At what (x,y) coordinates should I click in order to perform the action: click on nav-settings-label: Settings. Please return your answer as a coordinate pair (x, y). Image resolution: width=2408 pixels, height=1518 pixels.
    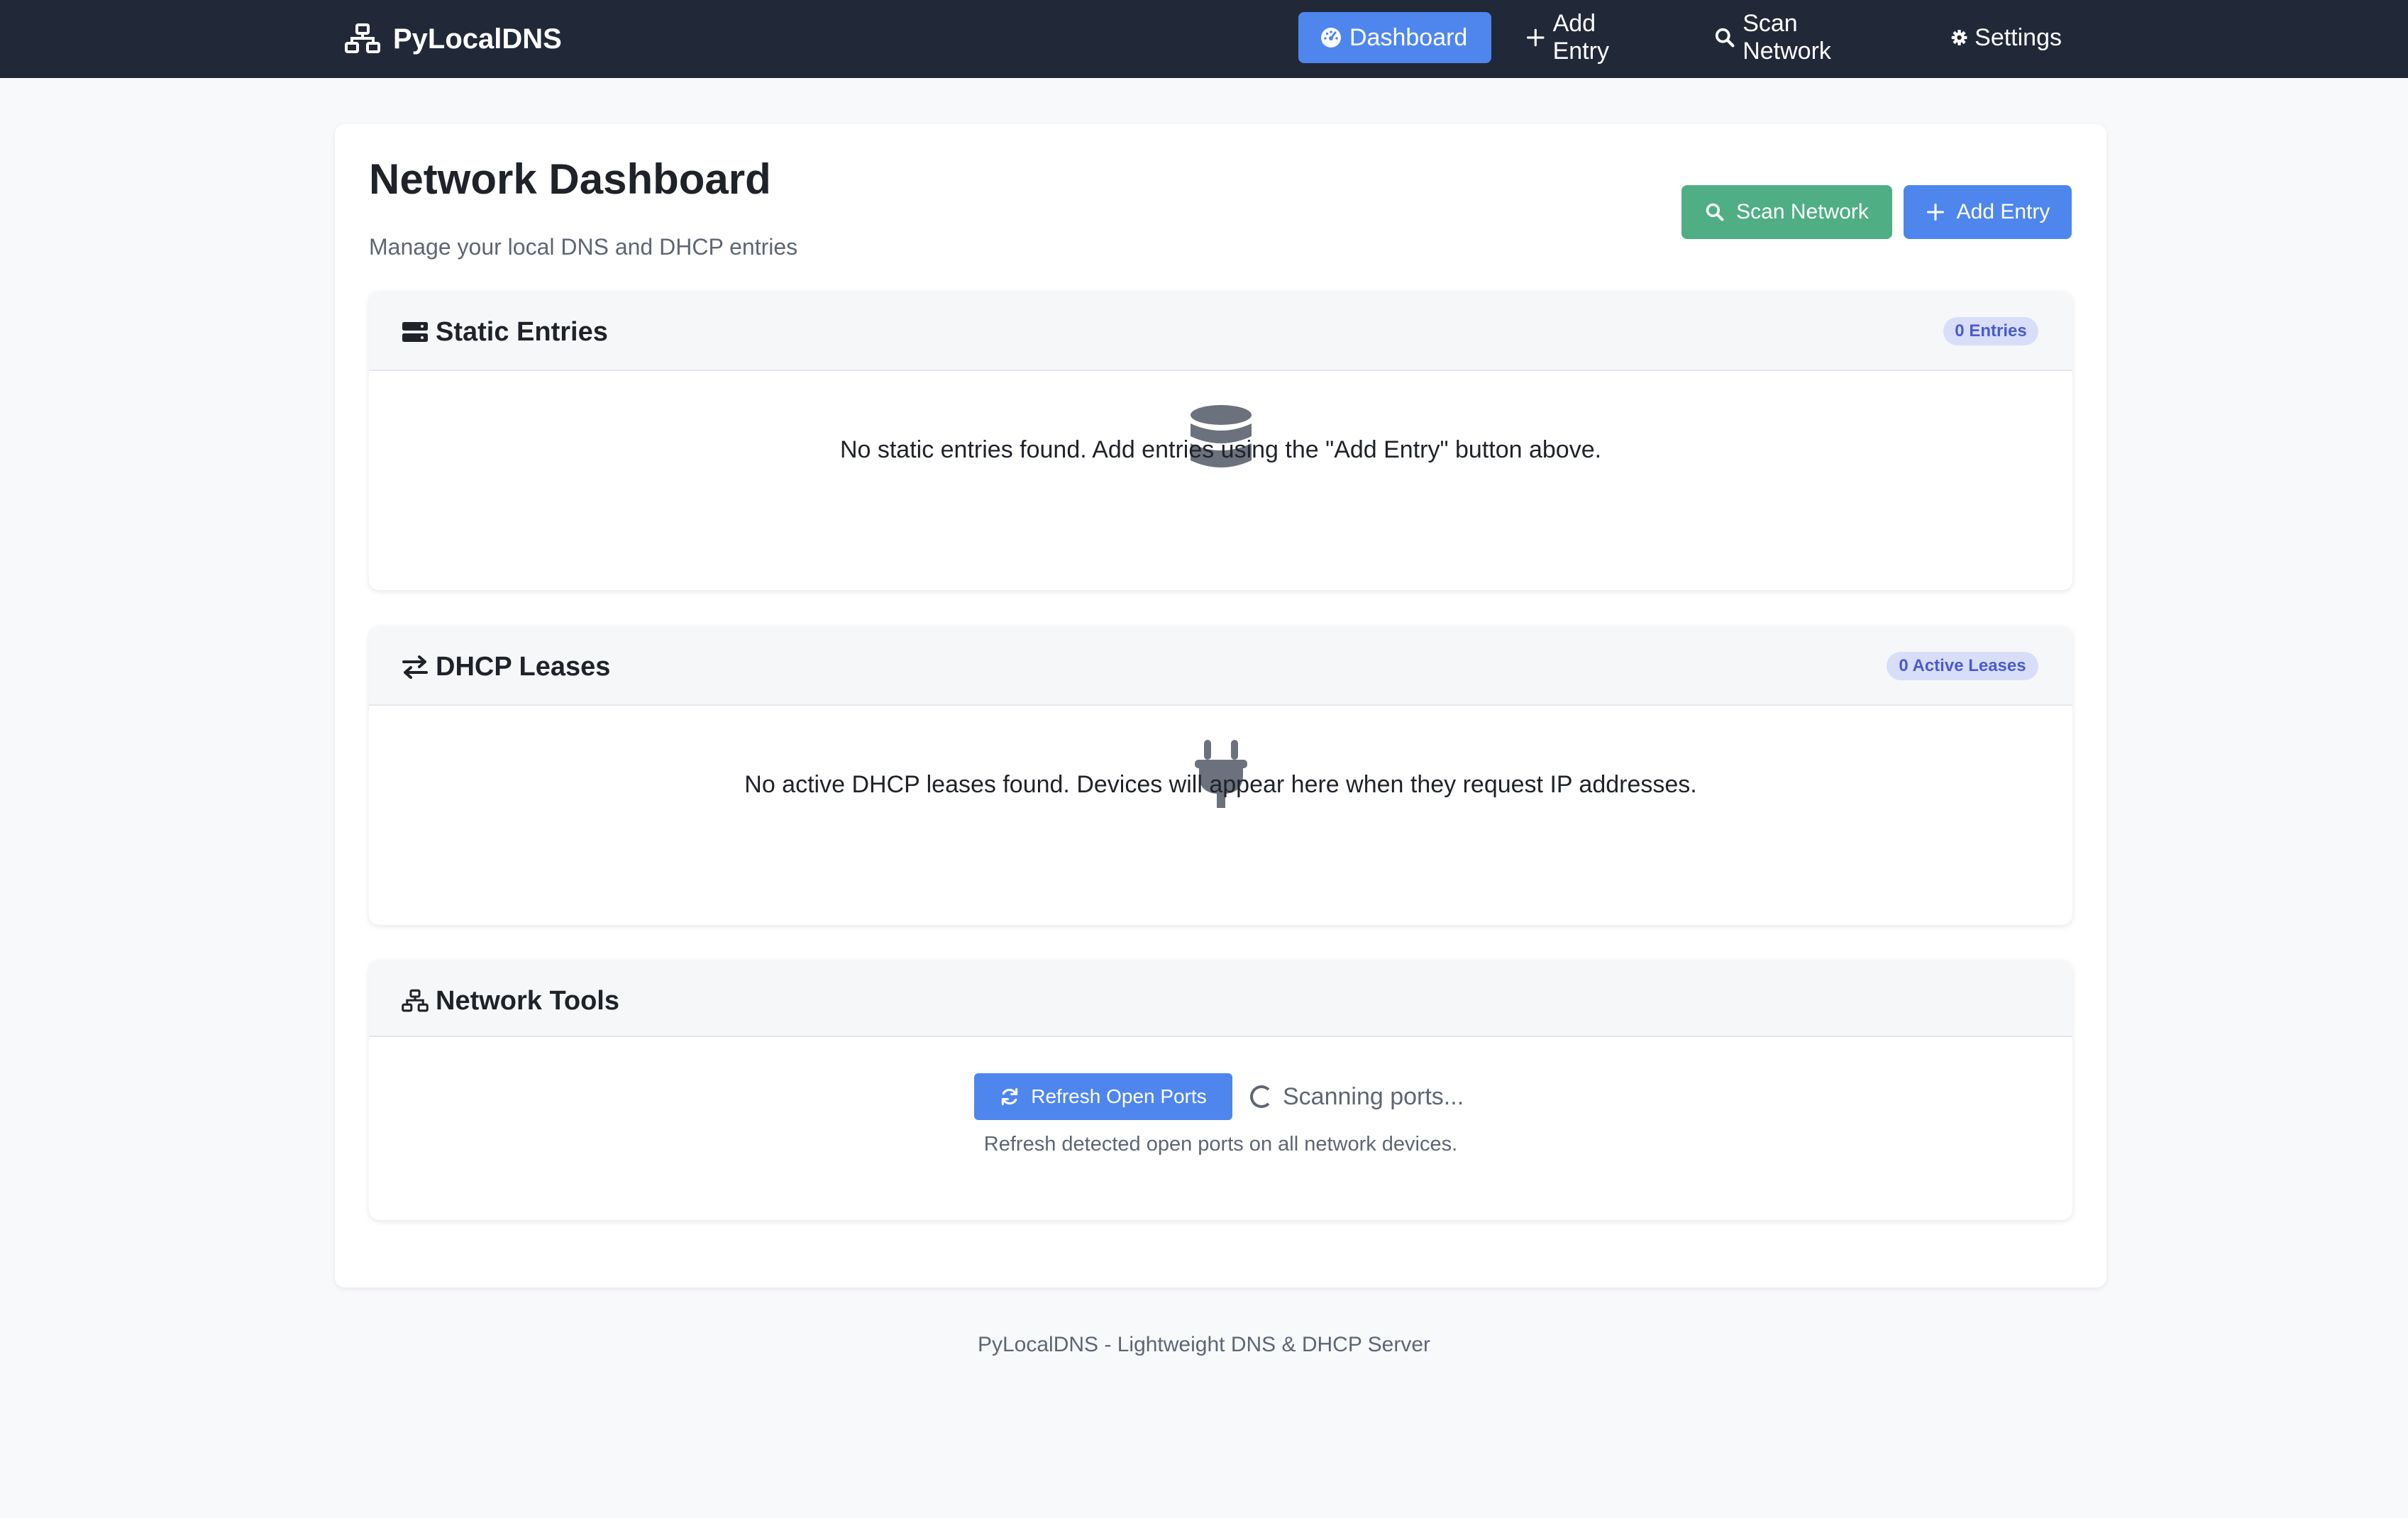
    Looking at the image, I should click on (2018, 37).